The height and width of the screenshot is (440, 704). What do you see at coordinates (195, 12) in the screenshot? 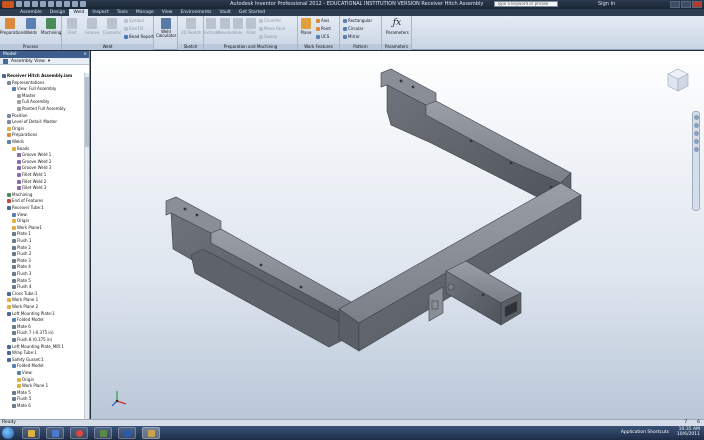
I see `tab-environments: Environments` at bounding box center [195, 12].